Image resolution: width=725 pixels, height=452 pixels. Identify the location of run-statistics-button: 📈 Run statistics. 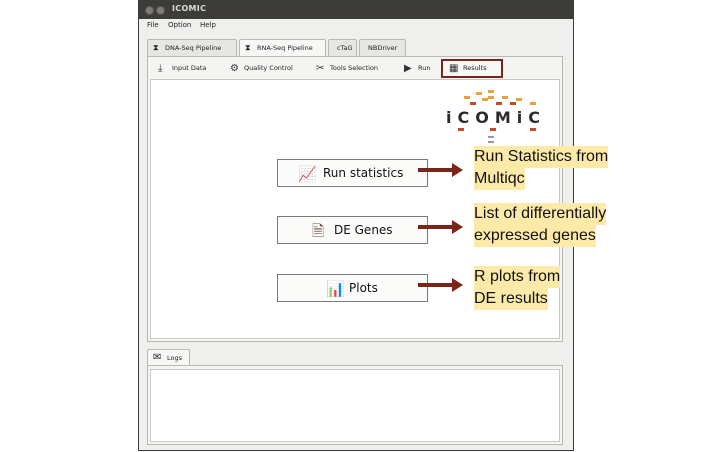
(352, 173).